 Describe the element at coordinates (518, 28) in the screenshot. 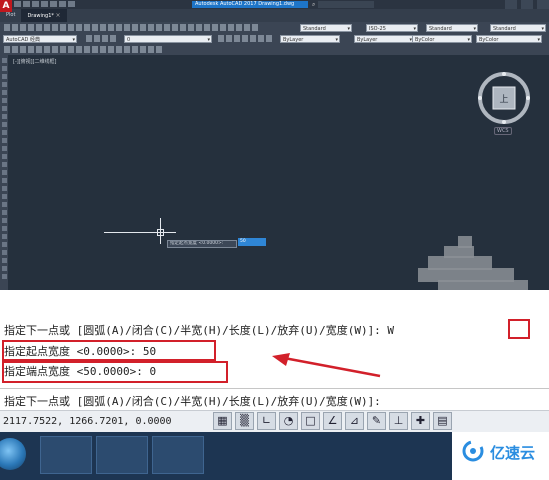

I see `multileader-style-select: Standard ▾` at that location.